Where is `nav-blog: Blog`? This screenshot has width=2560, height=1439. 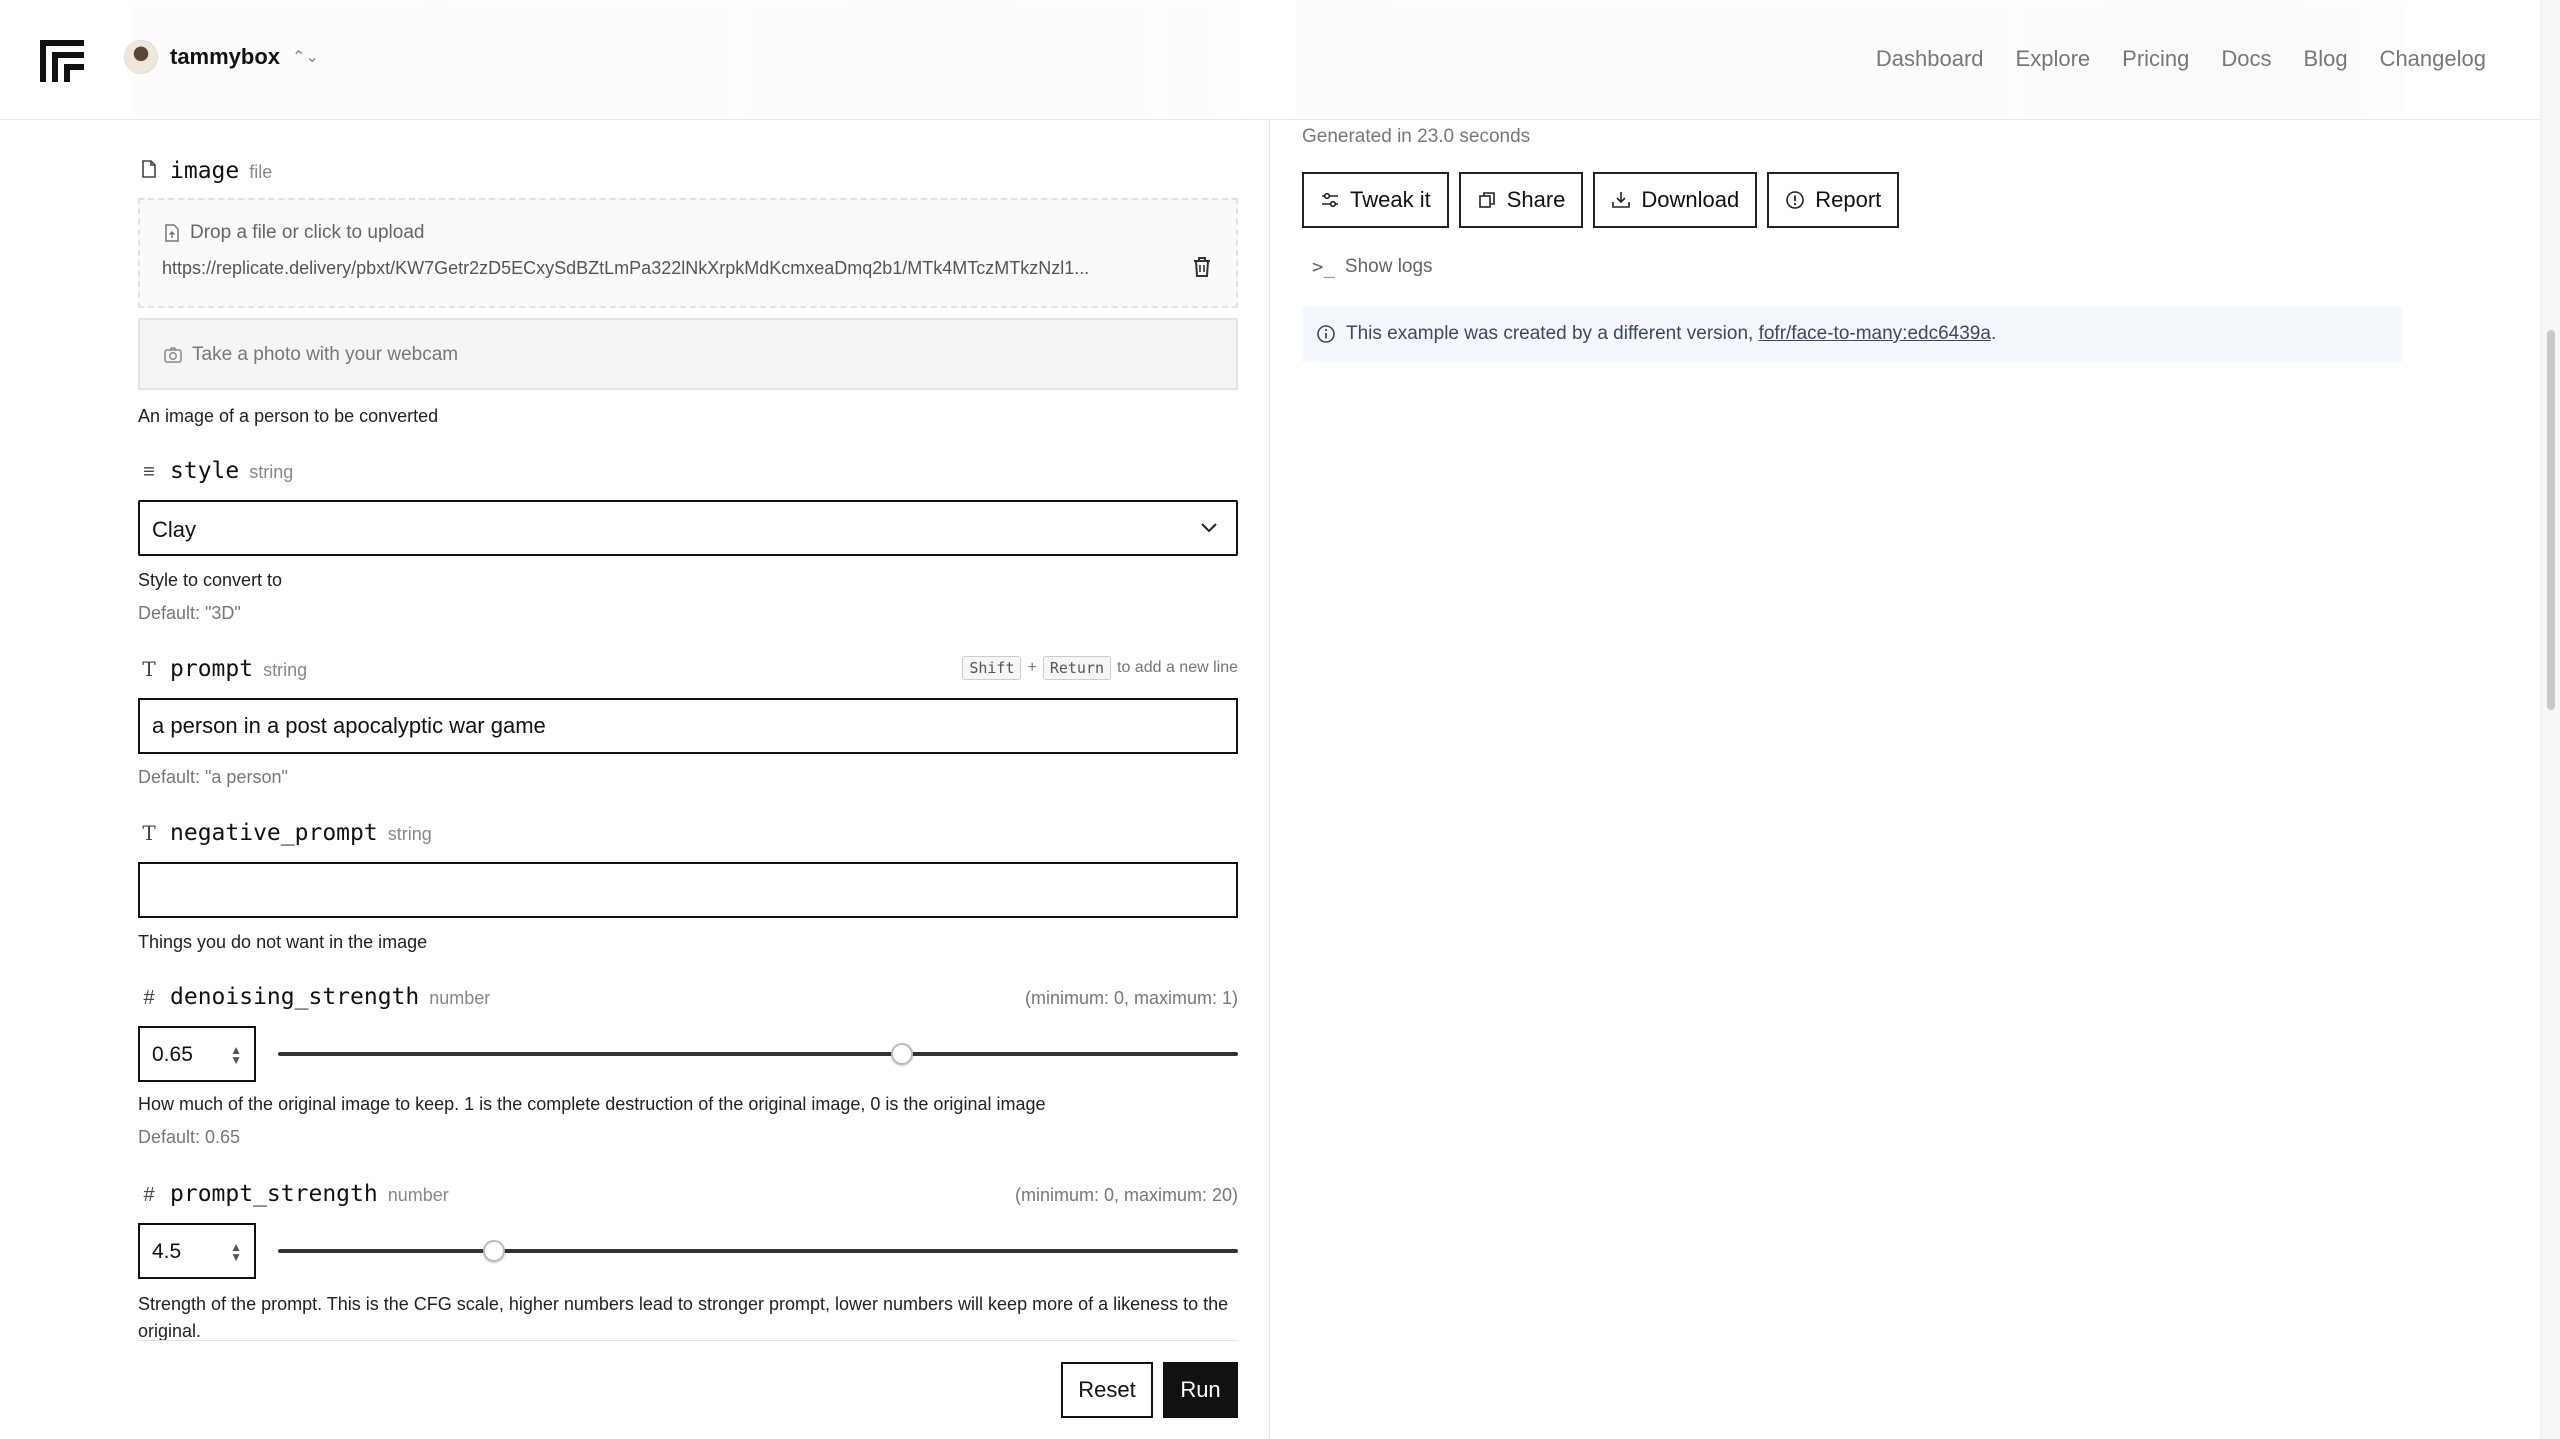
nav-blog: Blog is located at coordinates (2326, 59).